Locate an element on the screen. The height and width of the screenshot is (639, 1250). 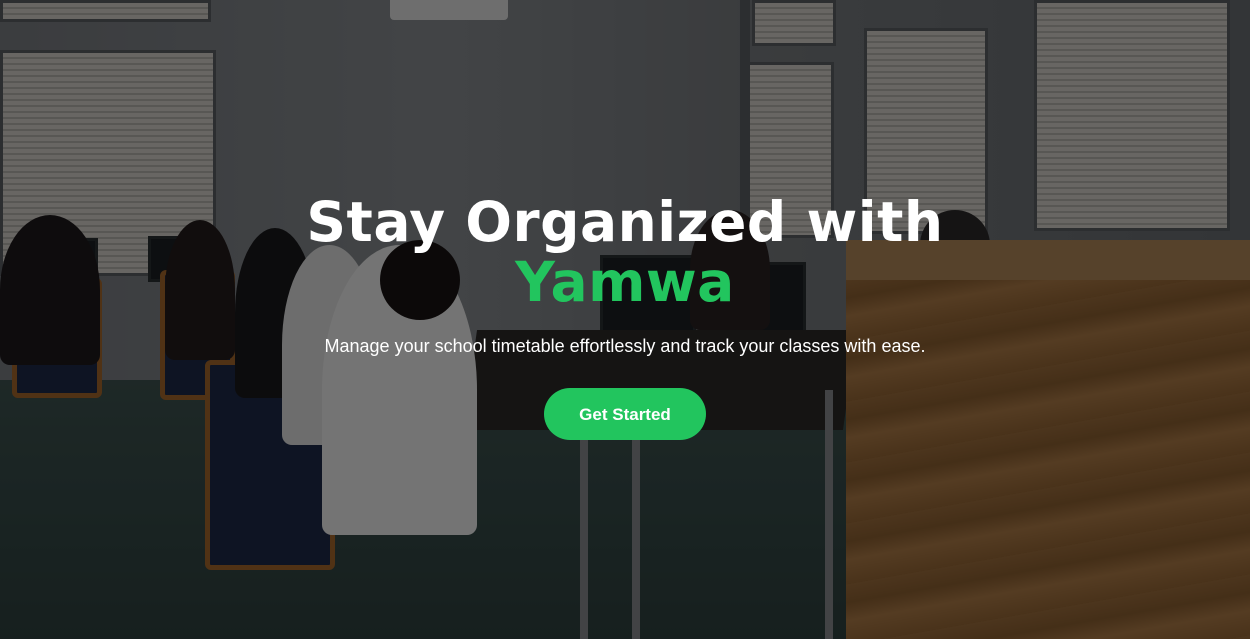
brand-name: Yamwa is located at coordinates (625, 282).